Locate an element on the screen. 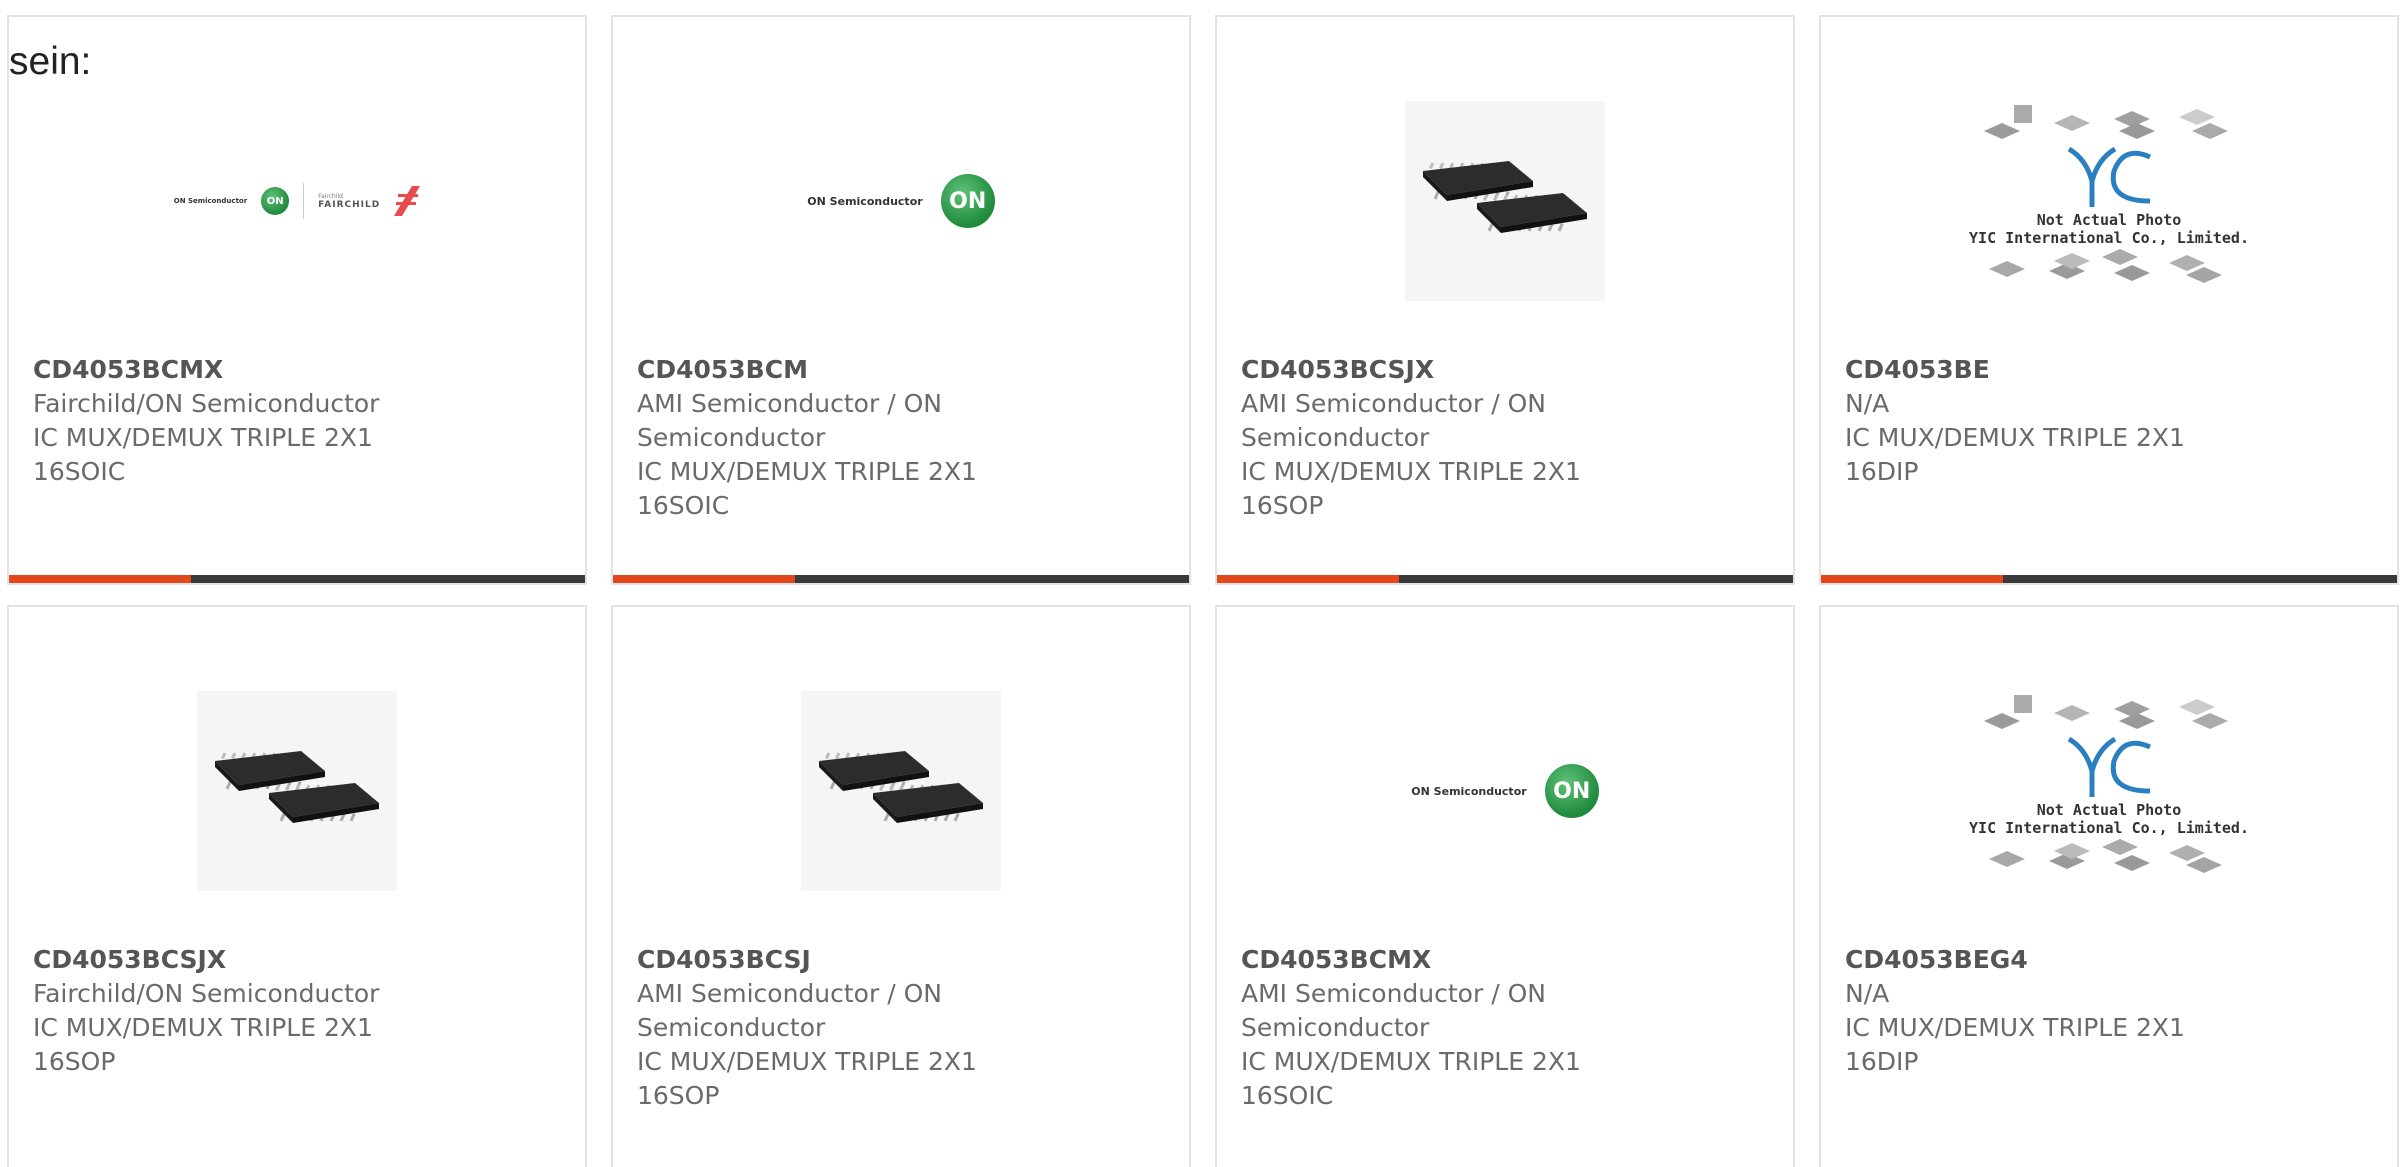  part-number-link: CD4053BEG4 is located at coordinates (2025, 960).